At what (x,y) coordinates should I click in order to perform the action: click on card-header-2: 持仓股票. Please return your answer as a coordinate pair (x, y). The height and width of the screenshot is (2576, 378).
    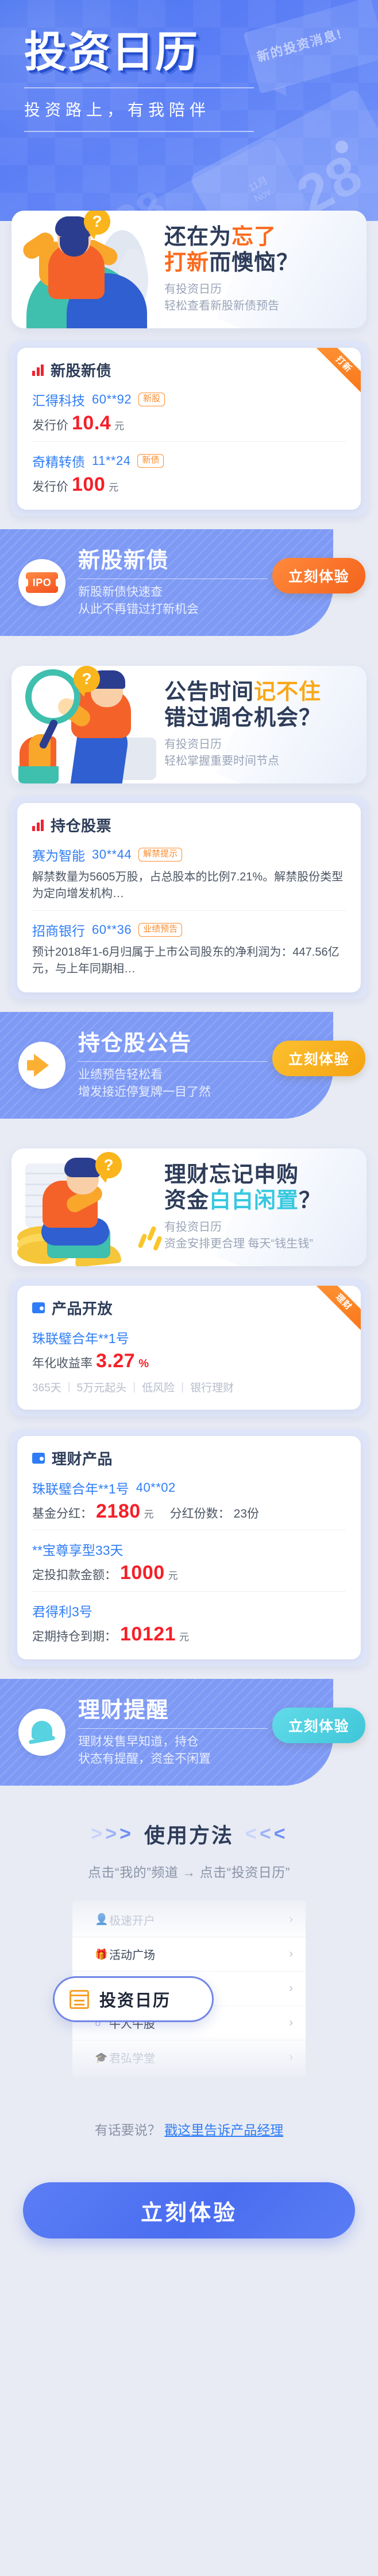
    Looking at the image, I should click on (189, 825).